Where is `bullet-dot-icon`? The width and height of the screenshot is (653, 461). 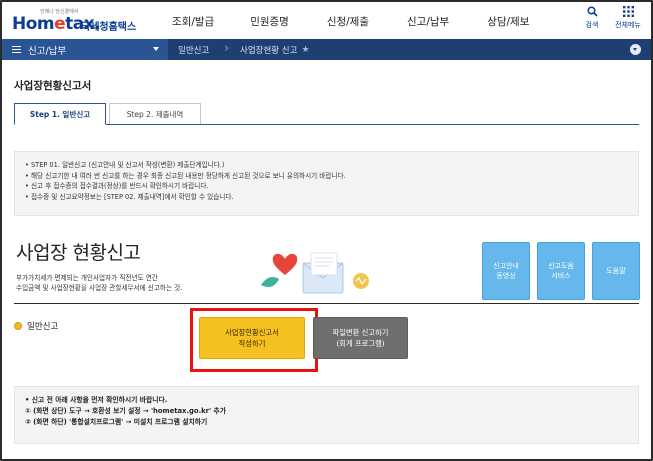 bullet-dot-icon is located at coordinates (18, 326).